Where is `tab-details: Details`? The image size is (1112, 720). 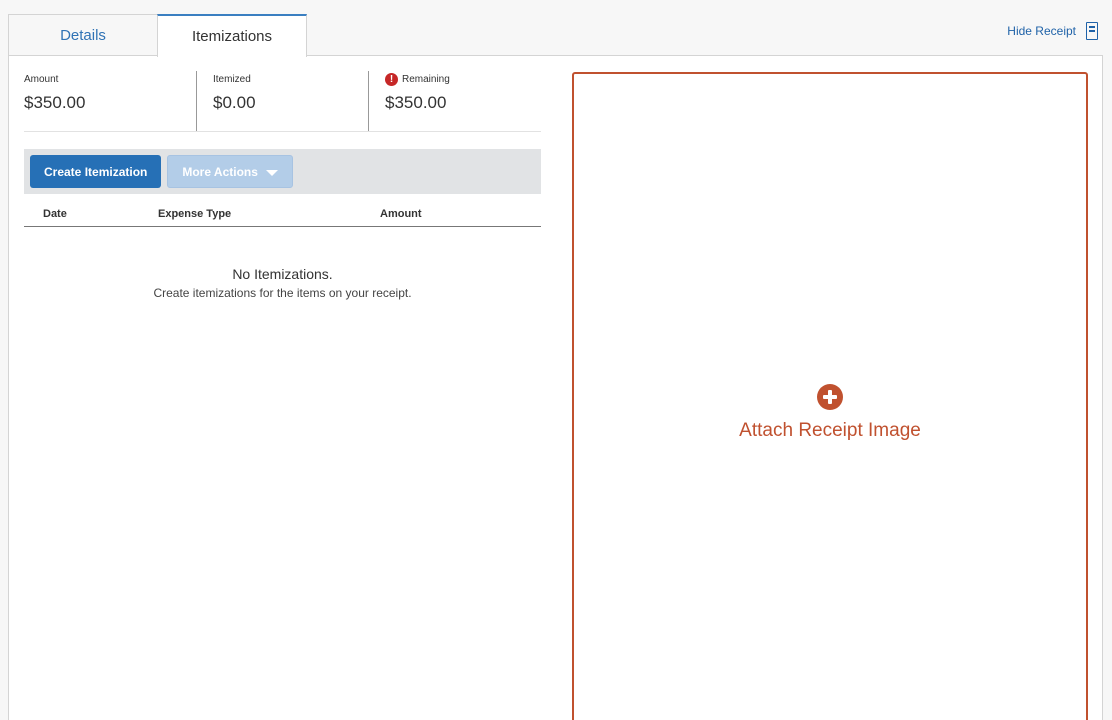
tab-details: Details is located at coordinates (83, 35).